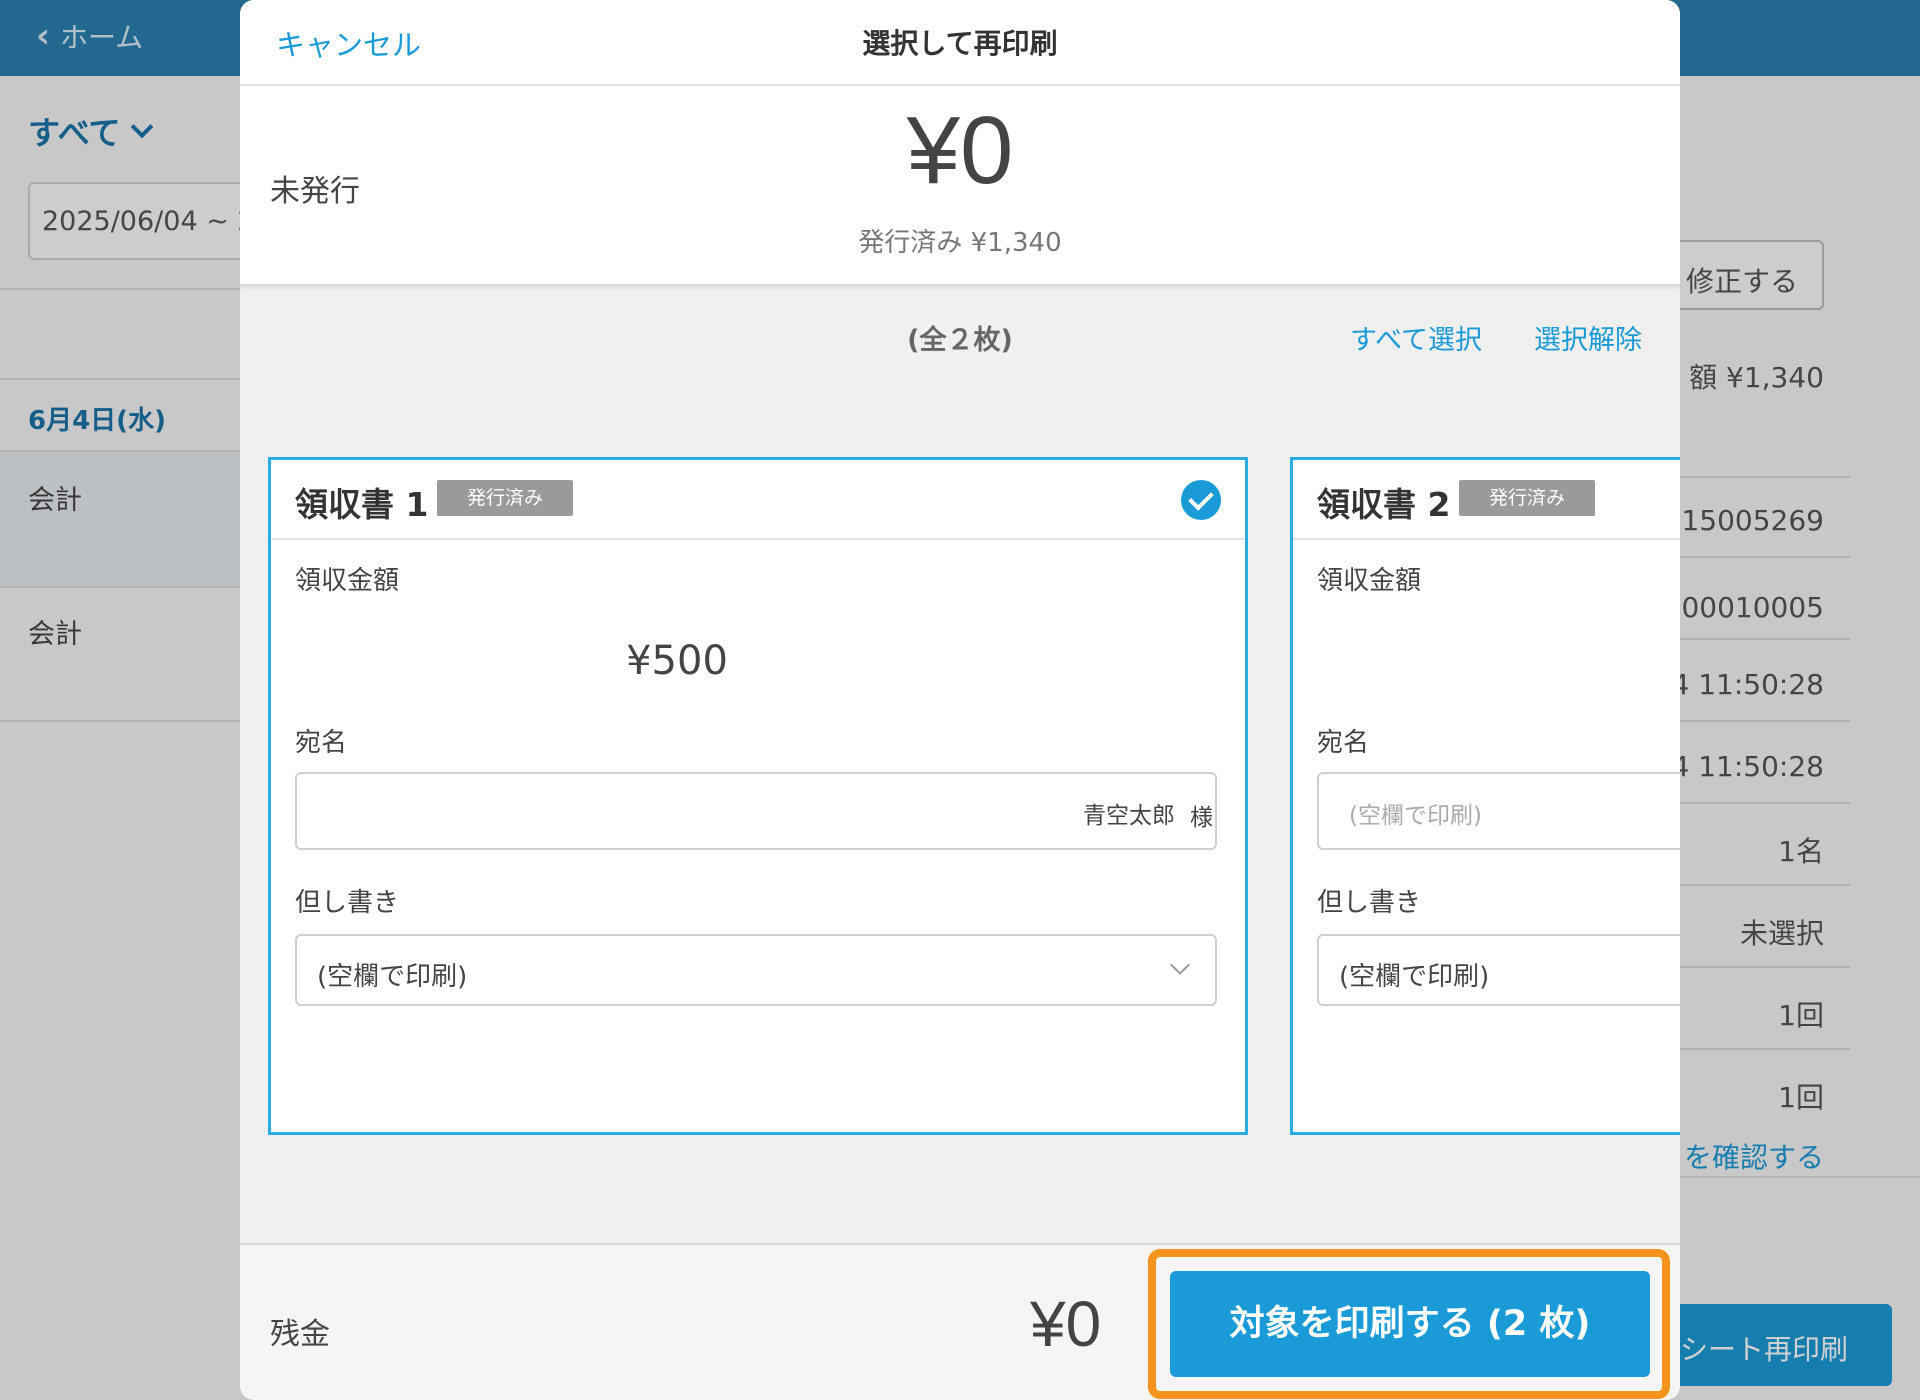 This screenshot has height=1400, width=1920. What do you see at coordinates (1588, 337) in the screenshot?
I see `deselect-button: 選択解除` at bounding box center [1588, 337].